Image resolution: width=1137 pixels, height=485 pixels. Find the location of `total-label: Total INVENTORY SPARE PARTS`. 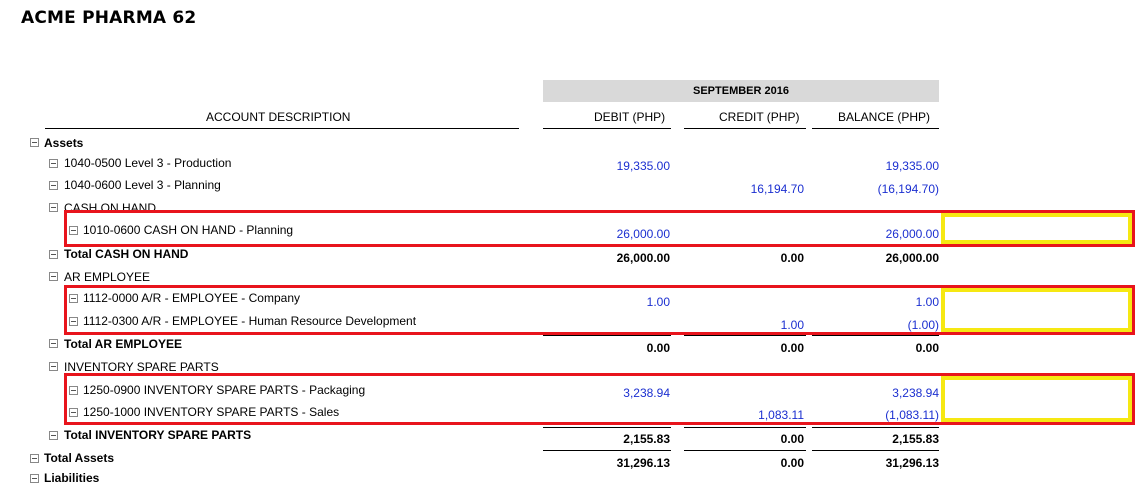

total-label: Total INVENTORY SPARE PARTS is located at coordinates (158, 435).